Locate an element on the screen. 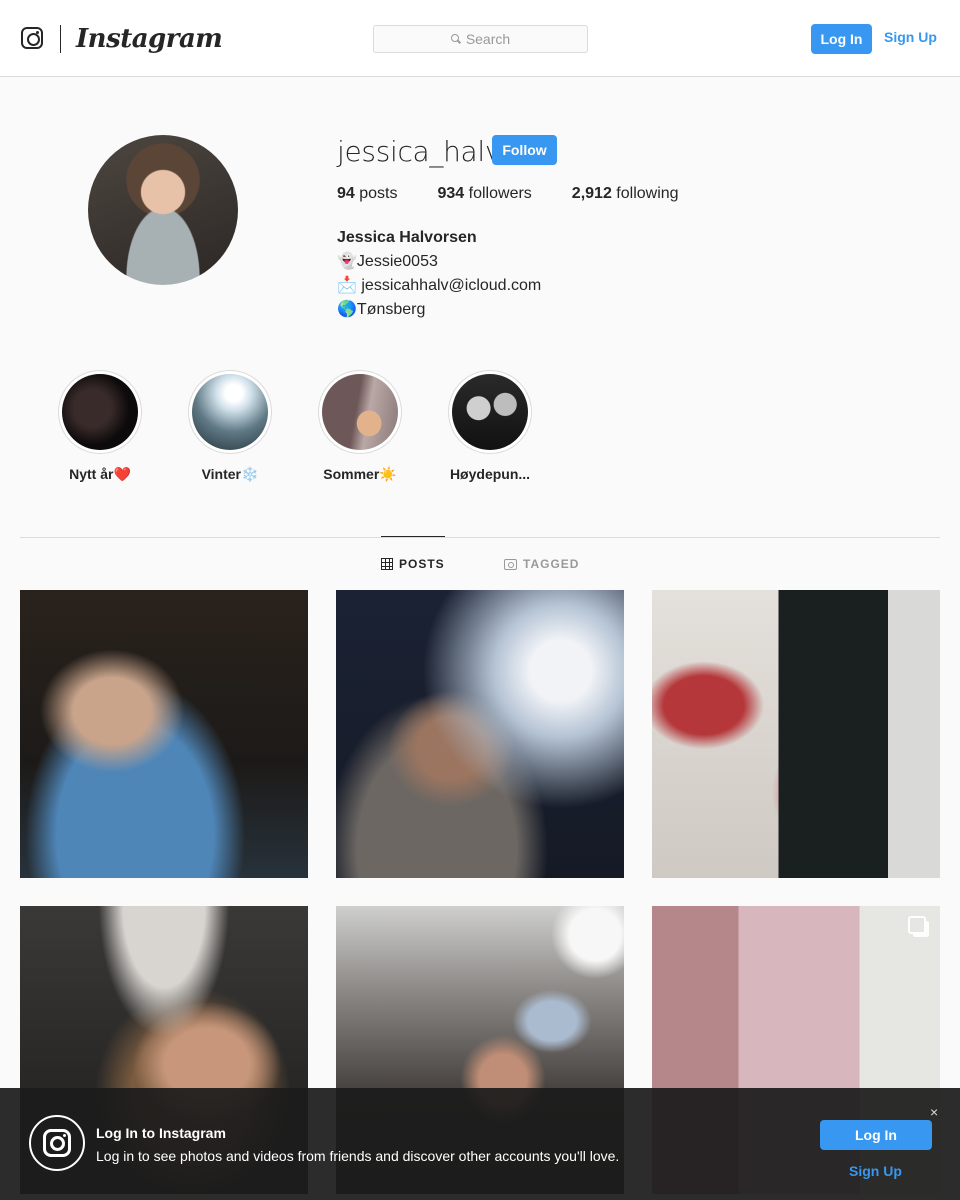  profile-avatar is located at coordinates (163, 210).